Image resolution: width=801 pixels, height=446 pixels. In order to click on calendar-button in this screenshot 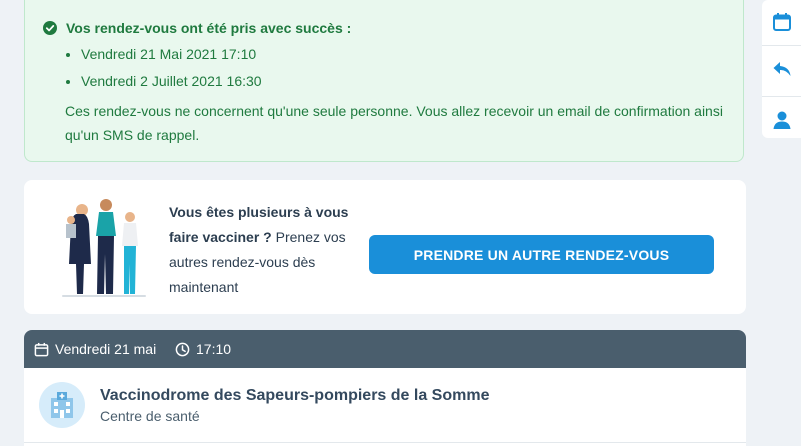, I will do `click(781, 21)`.